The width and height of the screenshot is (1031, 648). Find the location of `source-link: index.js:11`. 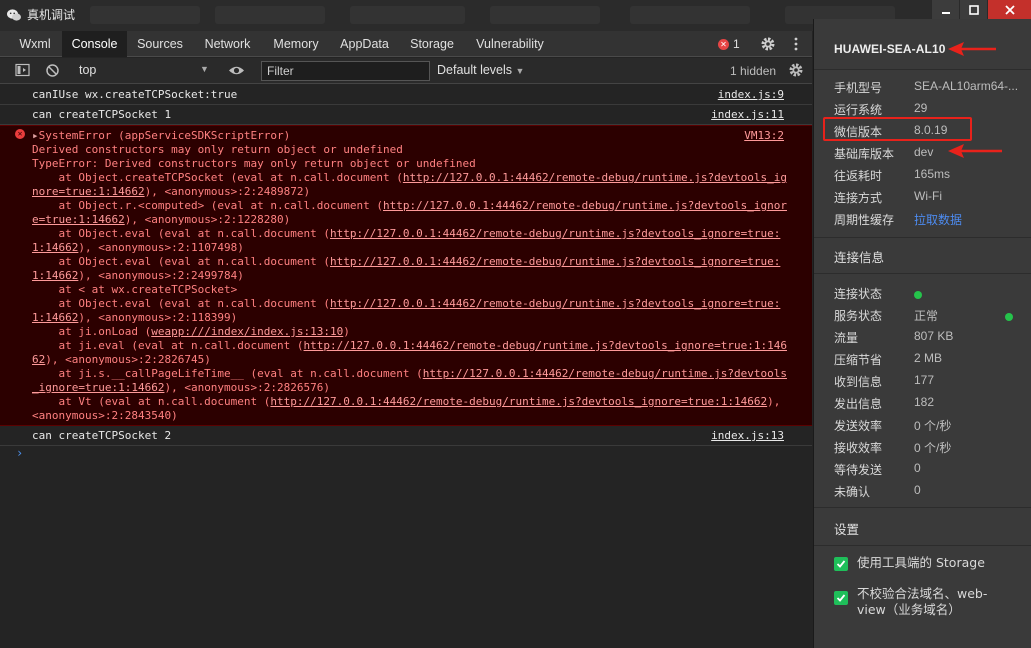

source-link: index.js:11 is located at coordinates (747, 115).